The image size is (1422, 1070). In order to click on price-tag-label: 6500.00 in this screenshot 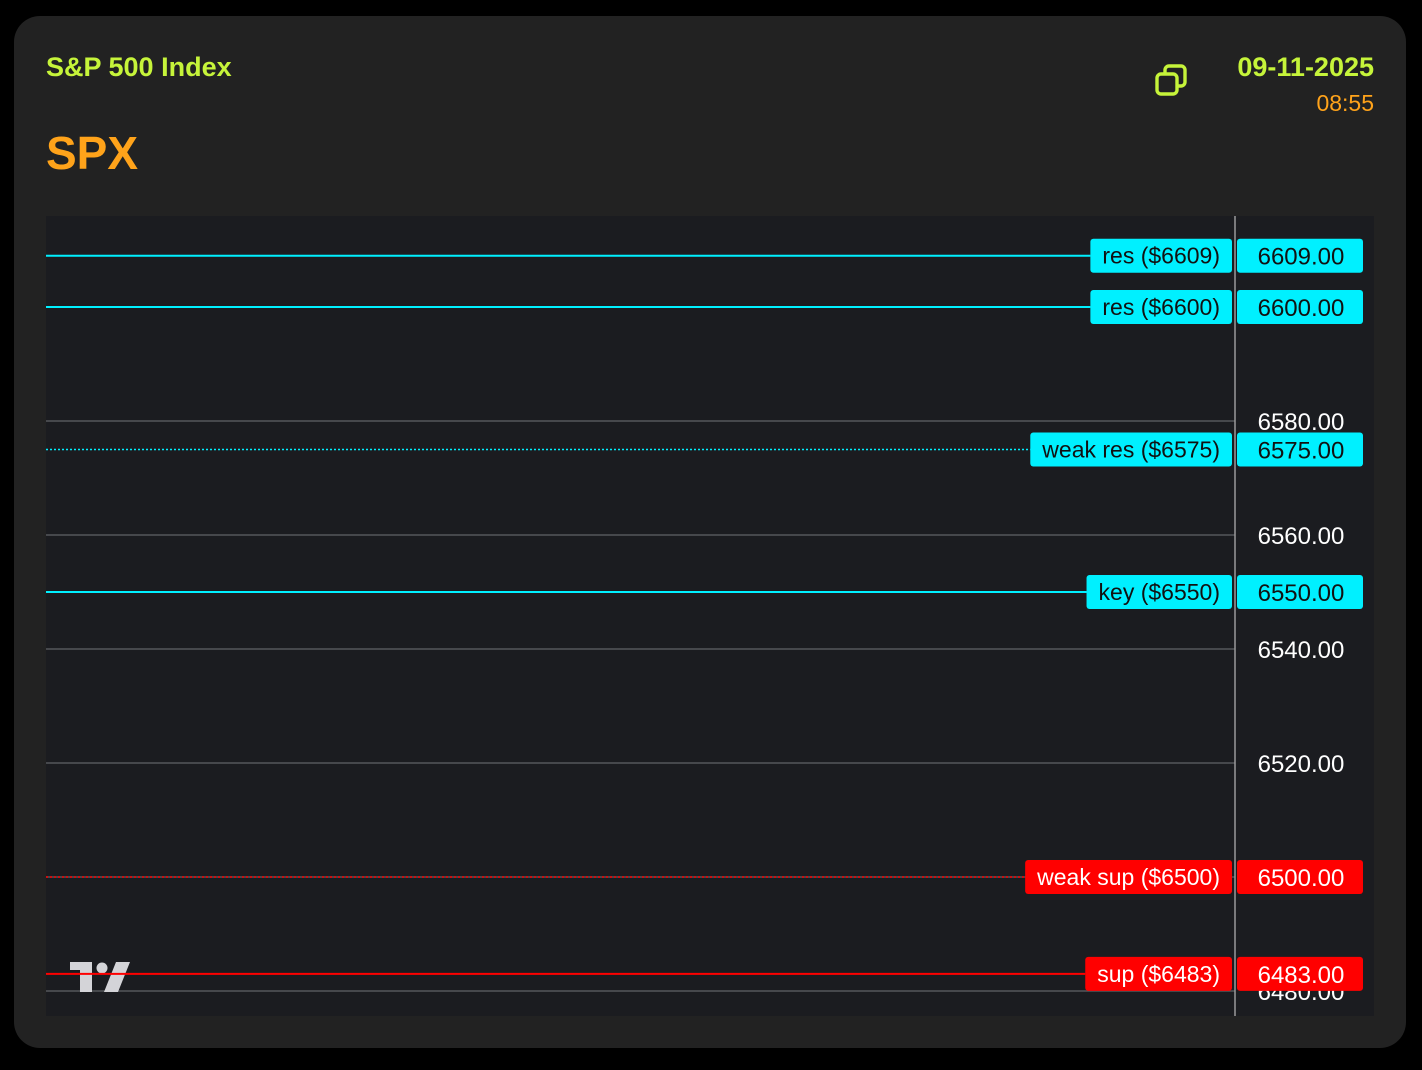, I will do `click(1301, 878)`.